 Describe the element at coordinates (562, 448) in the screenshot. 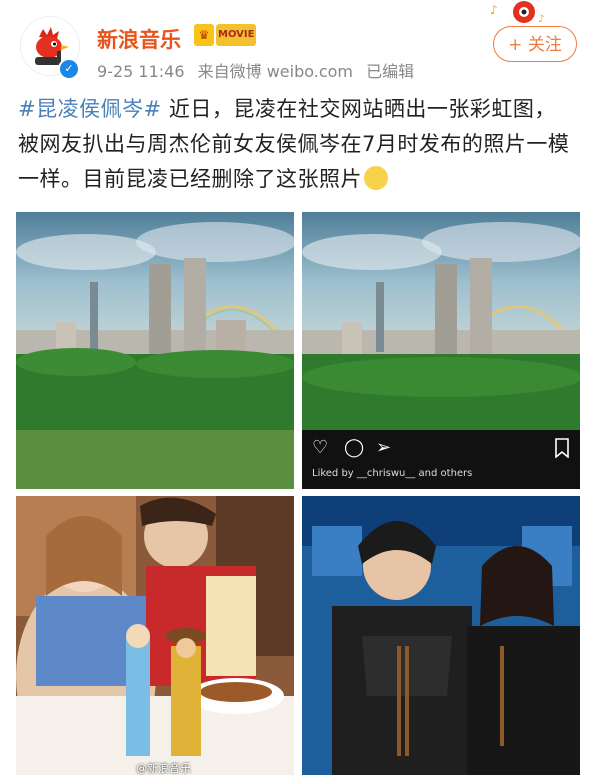

I see `bookmark-icon` at that location.